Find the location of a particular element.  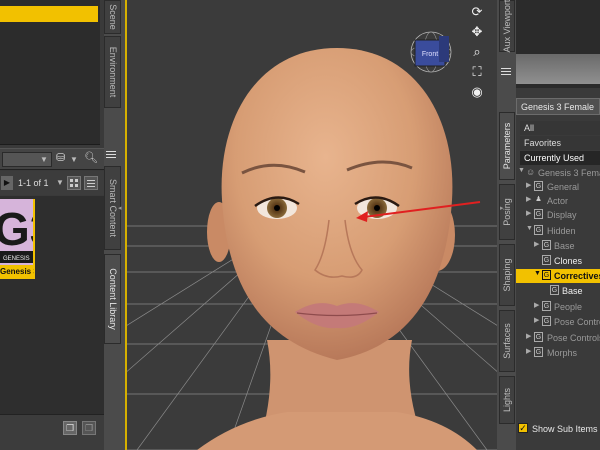

tab-content-library: Content Library is located at coordinates (112, 299).